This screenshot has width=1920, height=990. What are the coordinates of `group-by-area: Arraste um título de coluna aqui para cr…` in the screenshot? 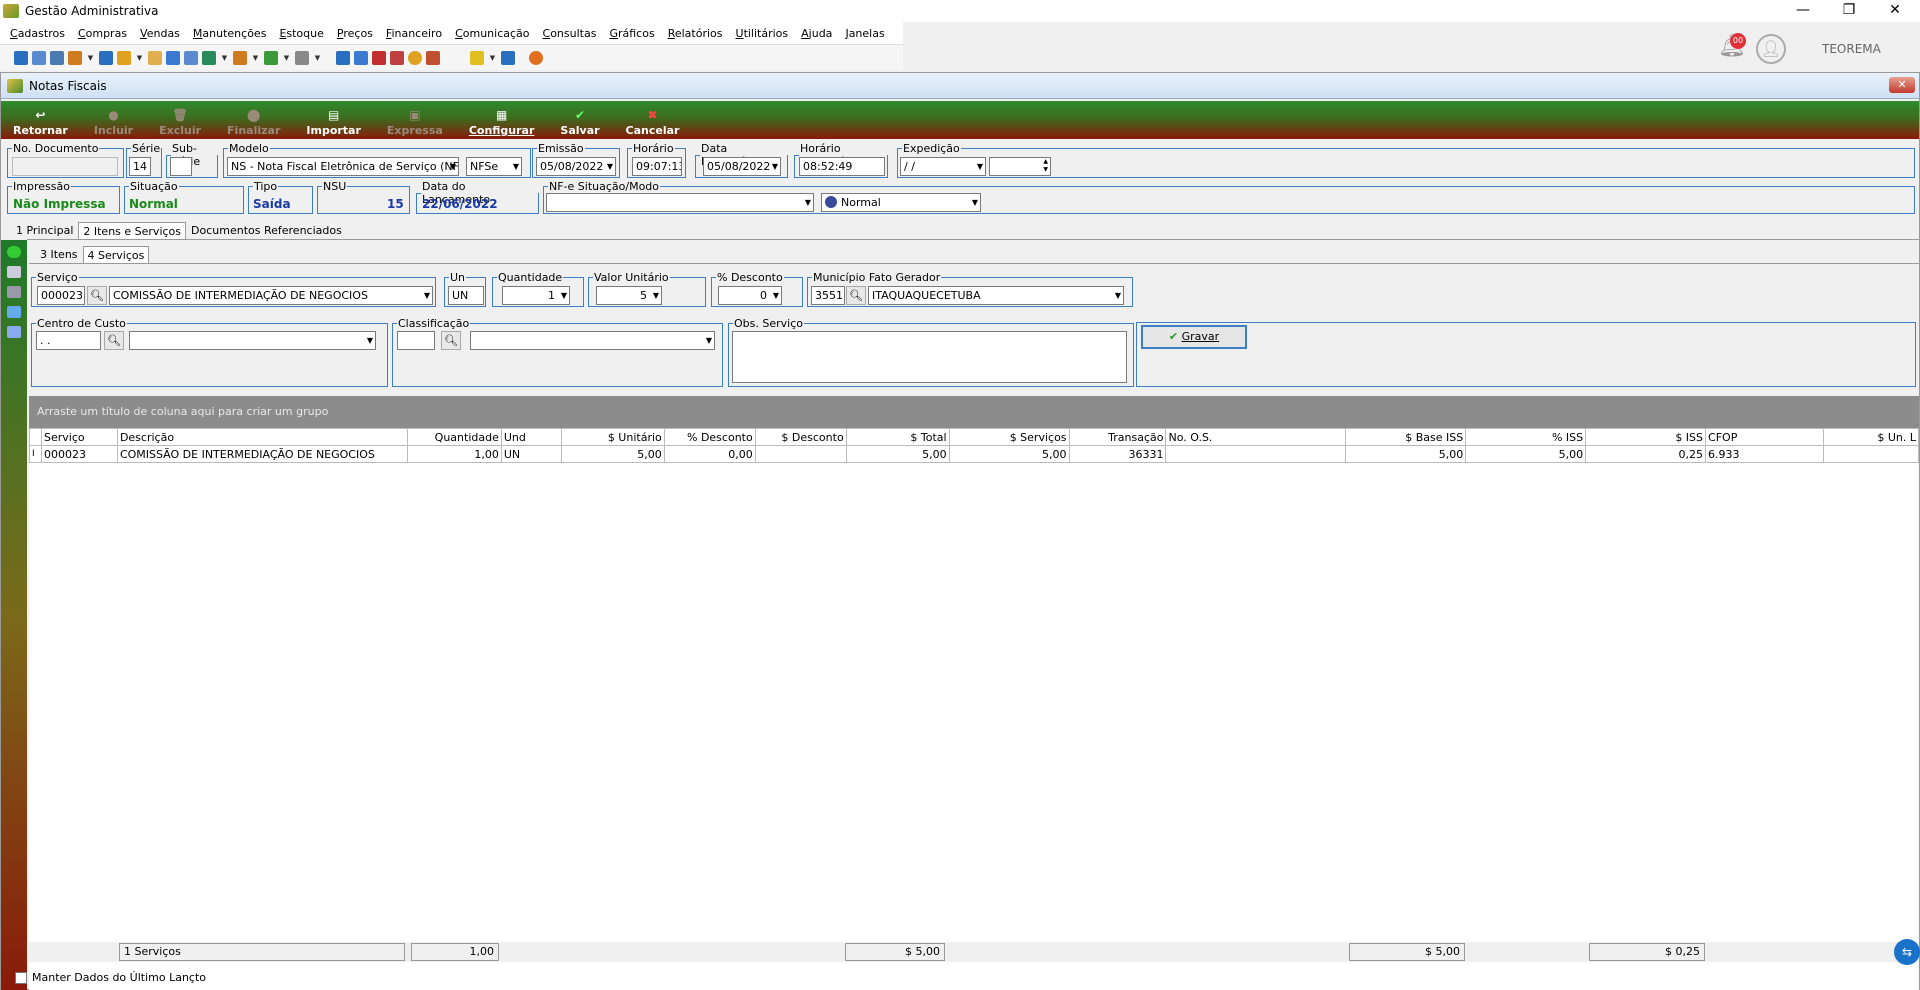 It's located at (974, 412).